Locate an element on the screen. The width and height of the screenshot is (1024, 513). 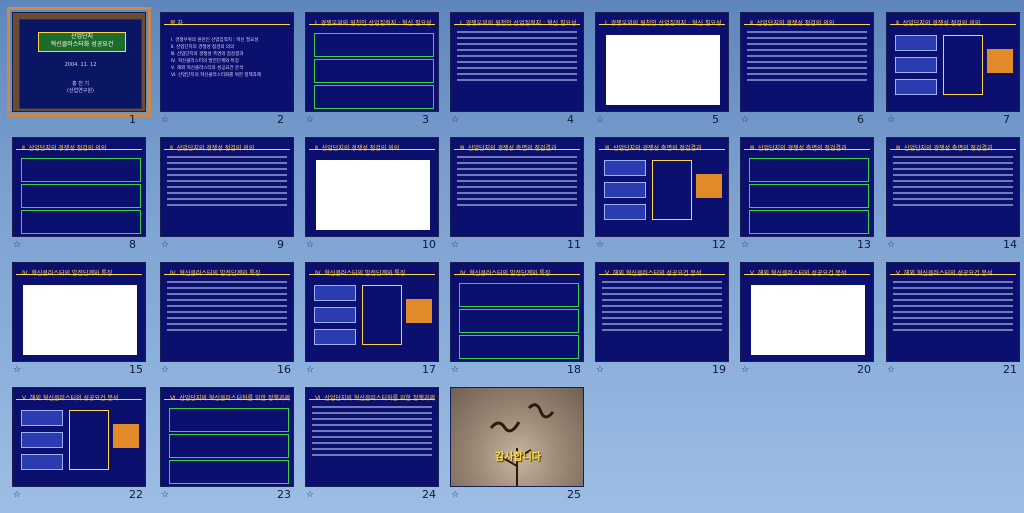
slide-thumbnail-13: Ⅲ. 산업단지의 경쟁성 측면의 점검결과 ☆ 13 is located at coordinates (812, 195).